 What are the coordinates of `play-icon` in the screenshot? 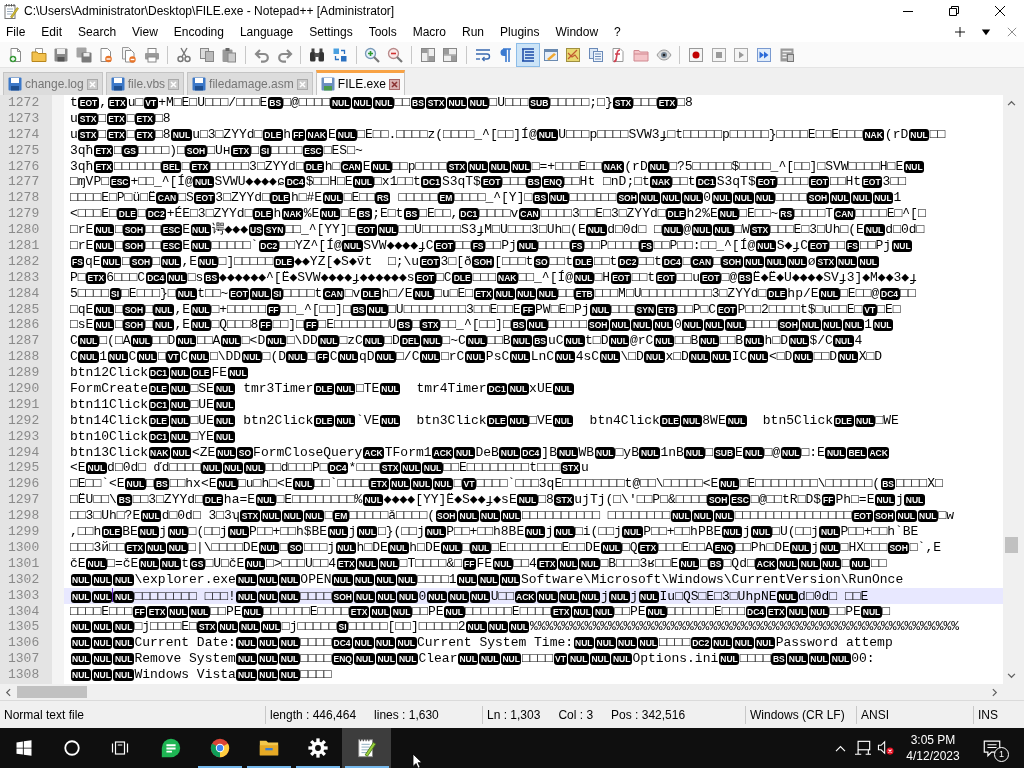 It's located at (741, 54).